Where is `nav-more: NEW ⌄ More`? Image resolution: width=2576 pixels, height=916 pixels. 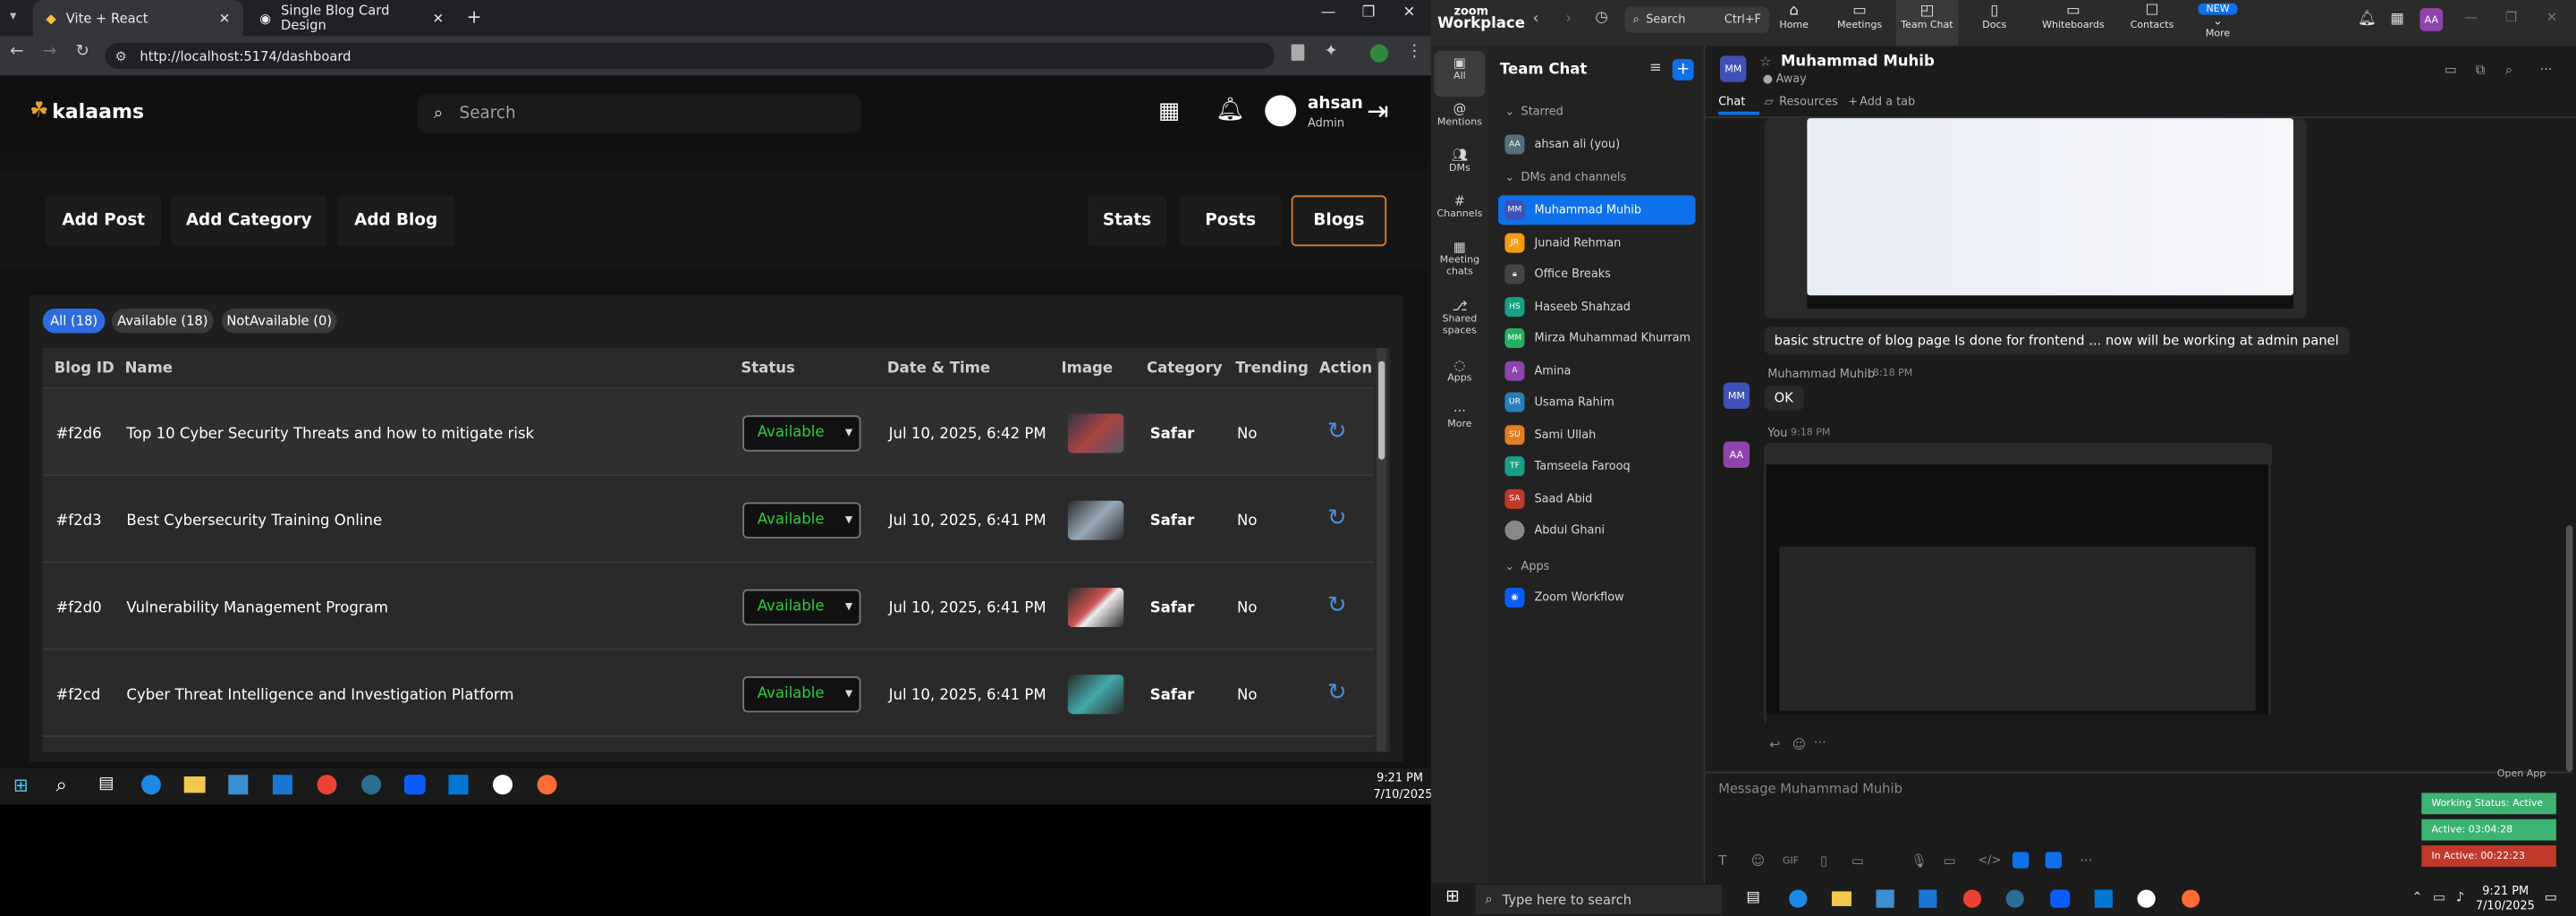
nav-more: NEW ⌄ More is located at coordinates (2218, 21).